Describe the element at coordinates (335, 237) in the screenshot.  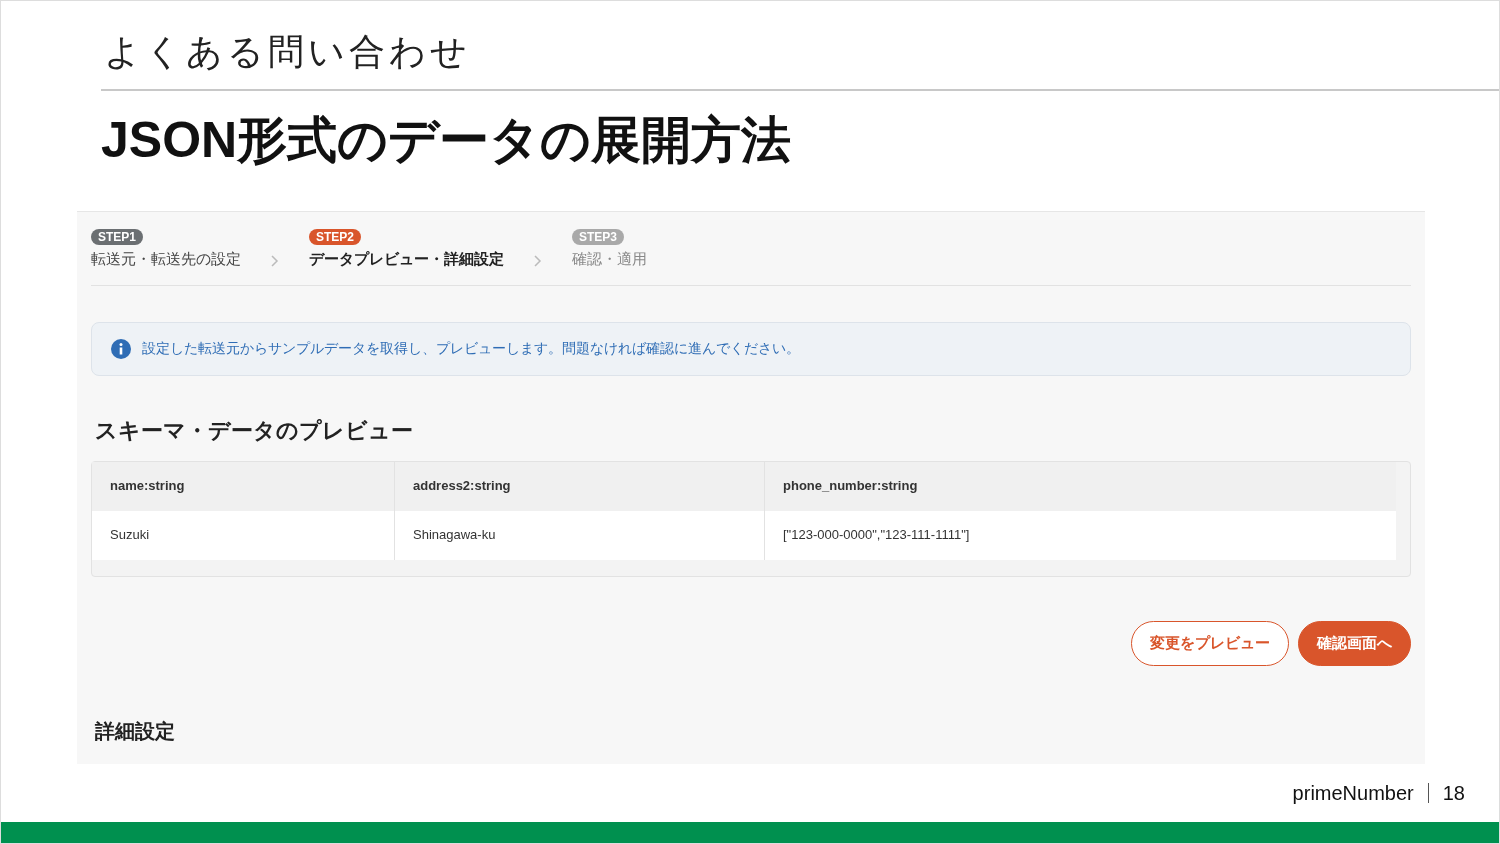
I see `step-badge: STEP2` at that location.